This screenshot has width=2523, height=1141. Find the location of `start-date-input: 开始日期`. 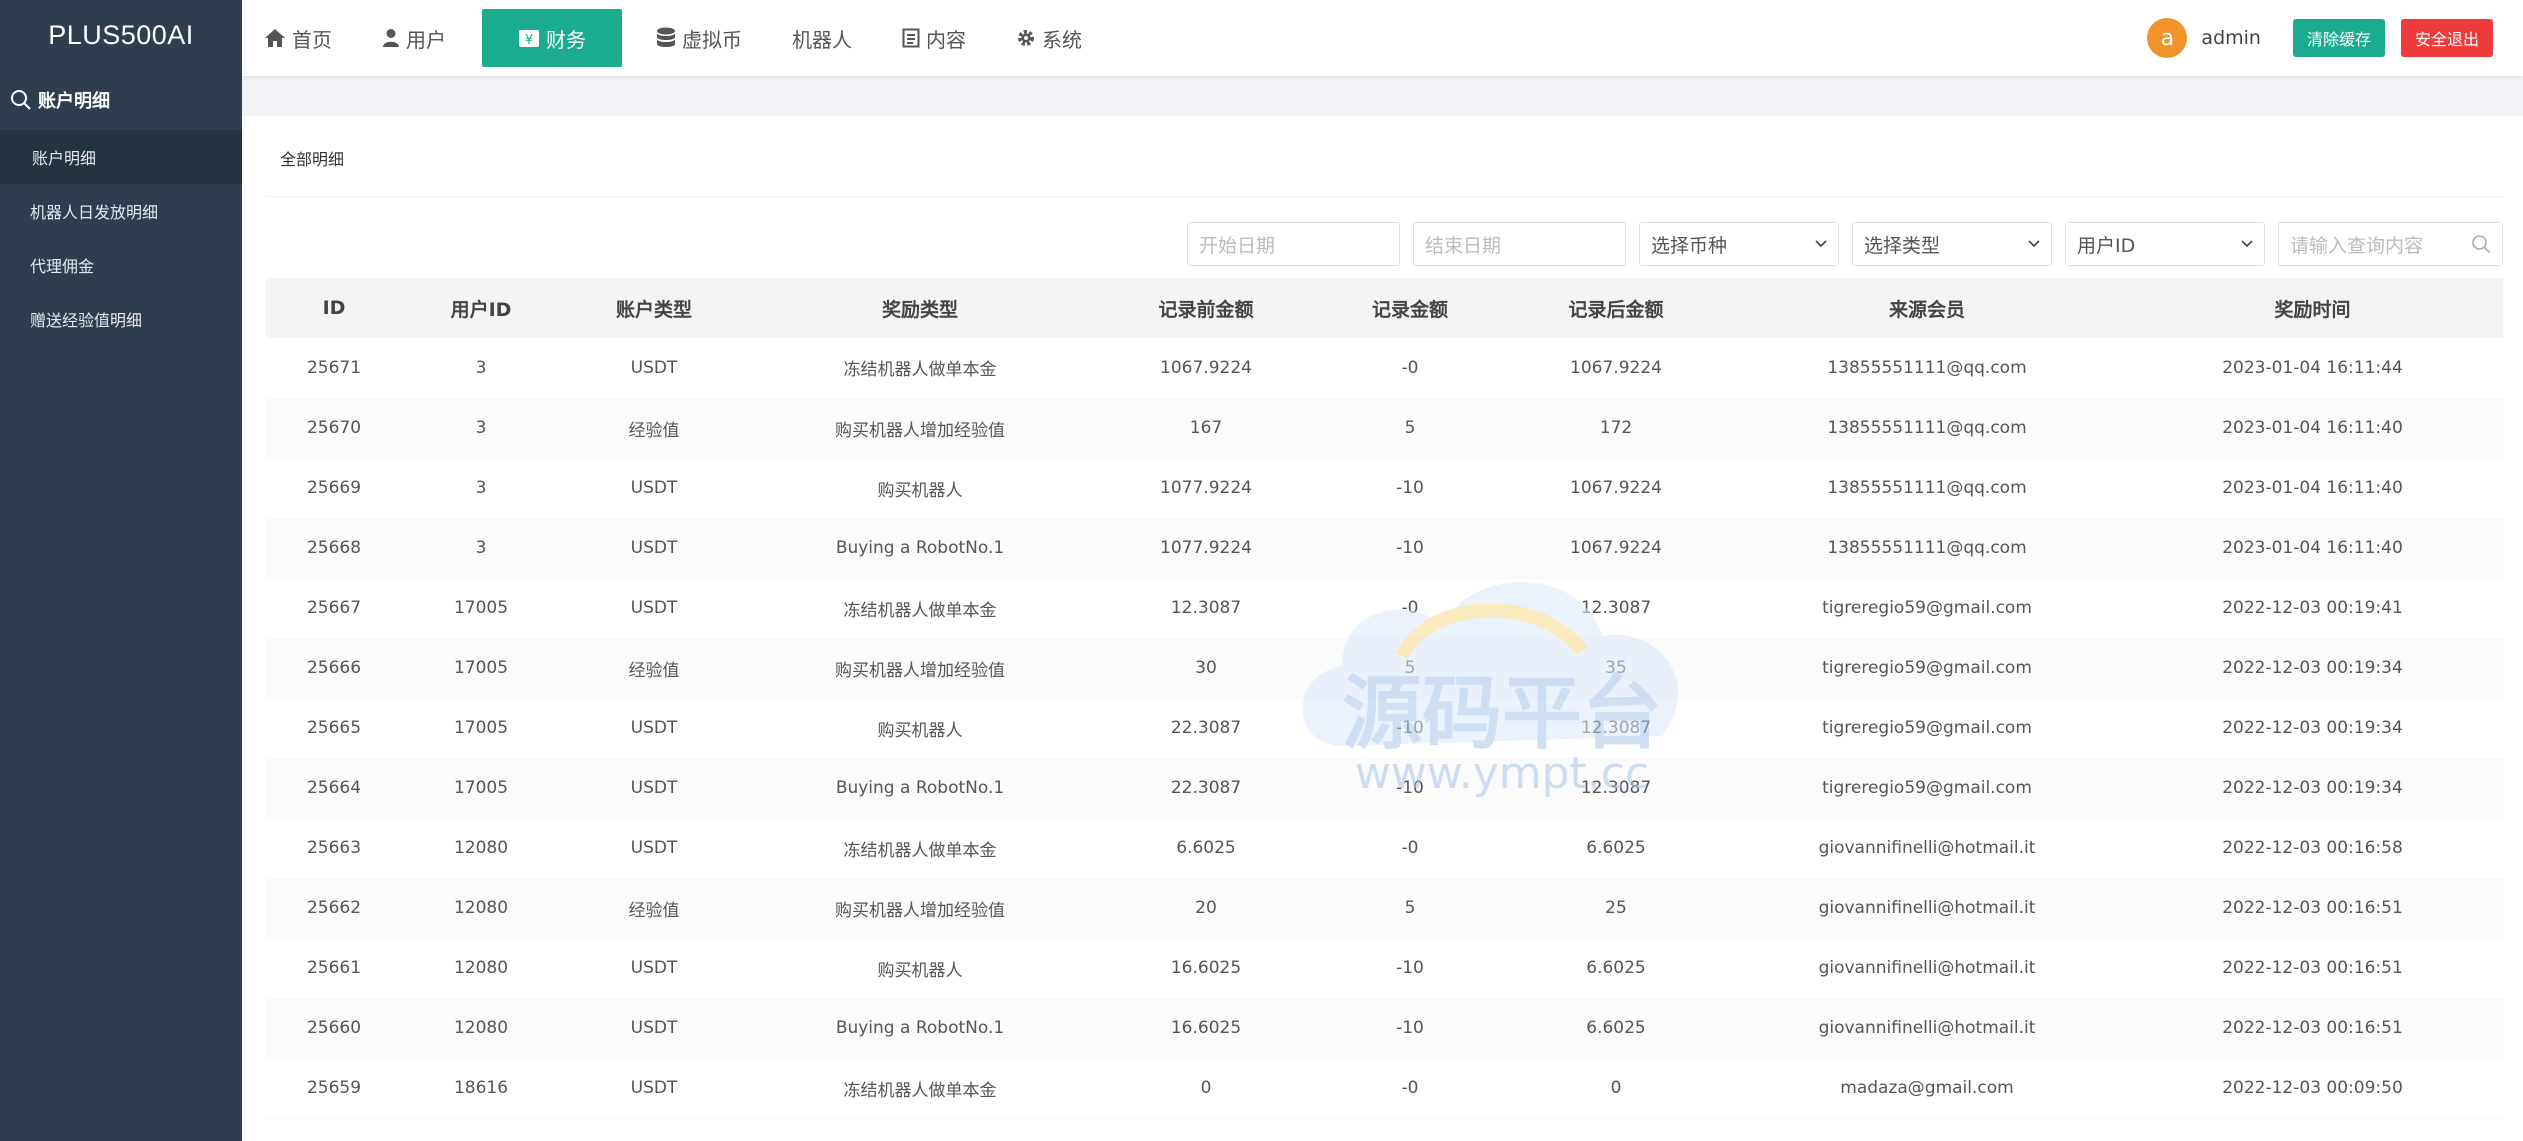

start-date-input: 开始日期 is located at coordinates (1293, 244).